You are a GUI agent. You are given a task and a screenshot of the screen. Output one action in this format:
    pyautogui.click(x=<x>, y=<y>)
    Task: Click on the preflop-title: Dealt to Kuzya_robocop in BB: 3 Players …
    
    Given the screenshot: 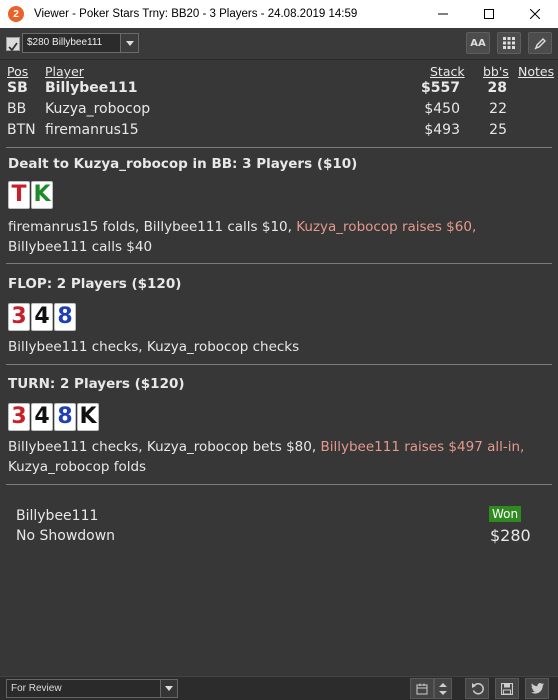 What is the action you would take?
    pyautogui.click(x=183, y=164)
    